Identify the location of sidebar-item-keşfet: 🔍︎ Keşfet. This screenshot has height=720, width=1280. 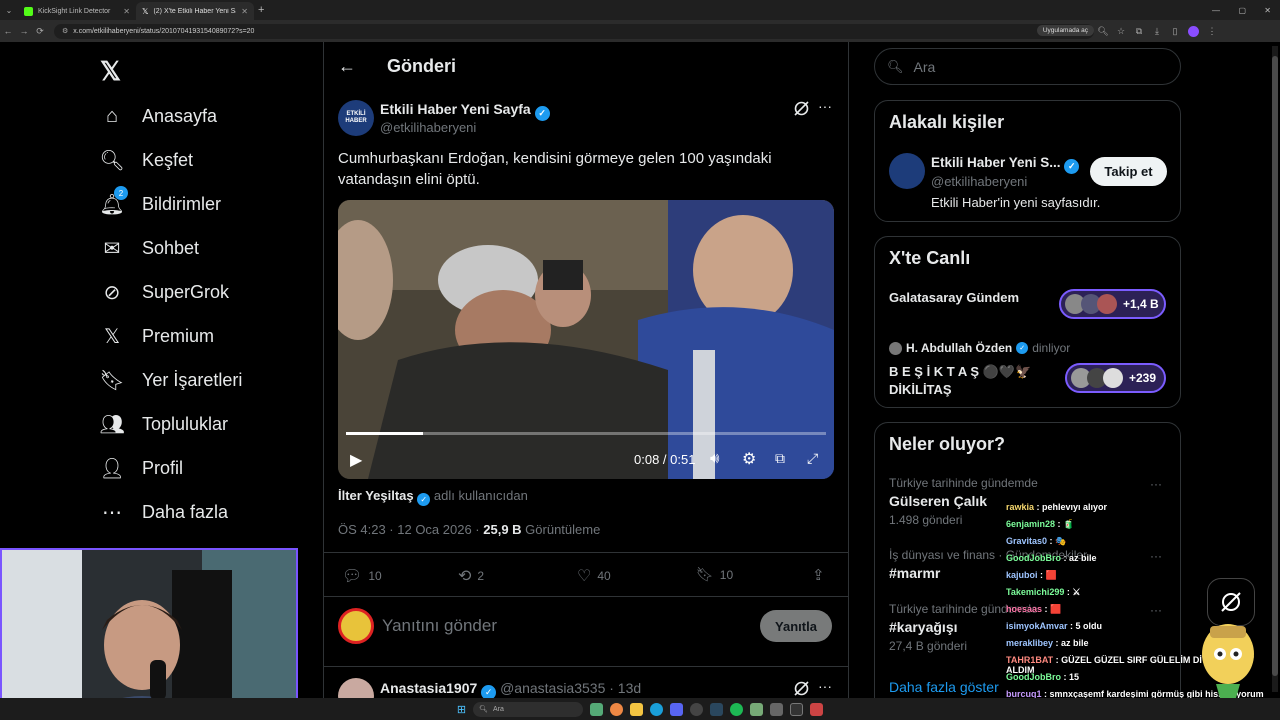
(146, 160).